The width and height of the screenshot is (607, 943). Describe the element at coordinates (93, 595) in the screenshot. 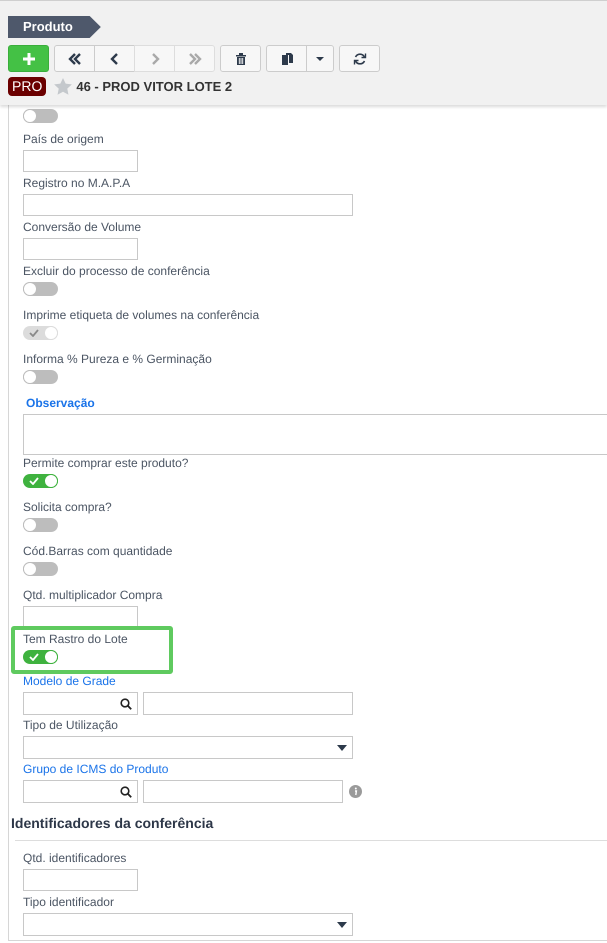

I see `field-label: Qtd. multiplicador Compra` at that location.